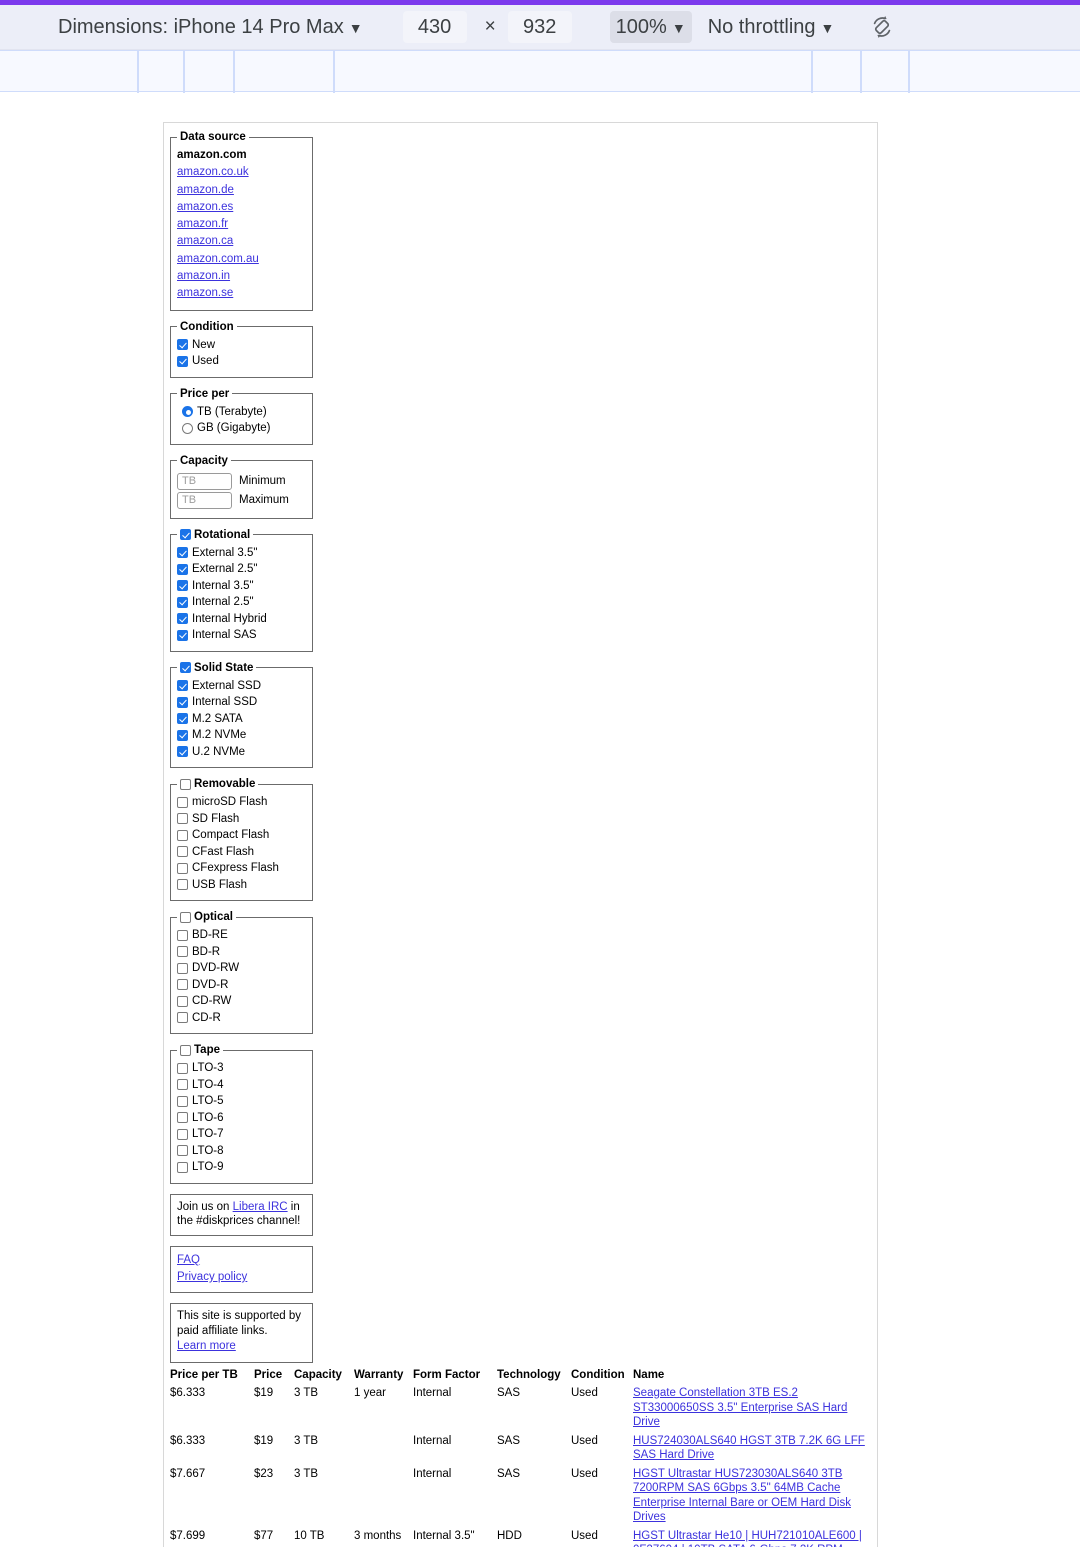  Describe the element at coordinates (241, 276) in the screenshot. I see `data-source-link: amazon.in` at that location.